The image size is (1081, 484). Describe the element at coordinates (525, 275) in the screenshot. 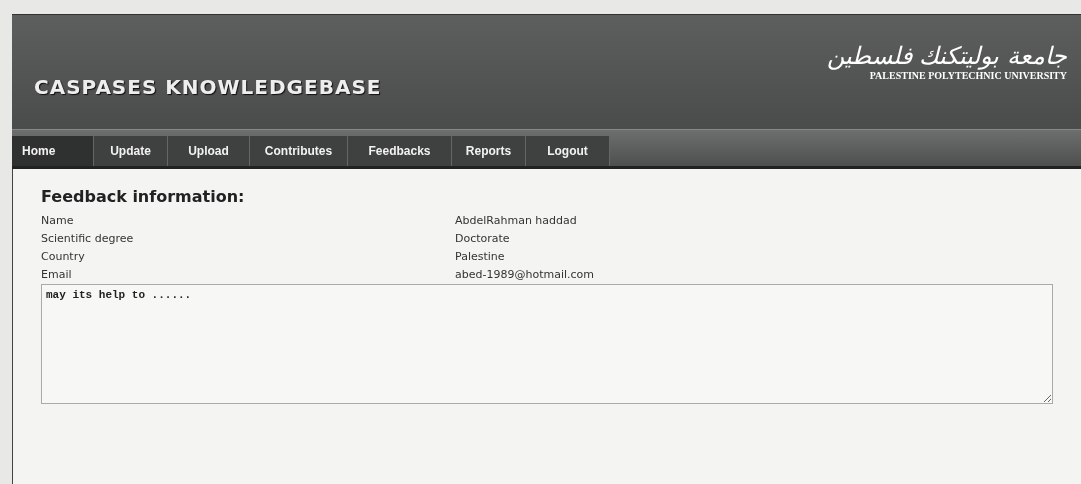

I see `field-value: abed-1989@hotmail.com` at that location.